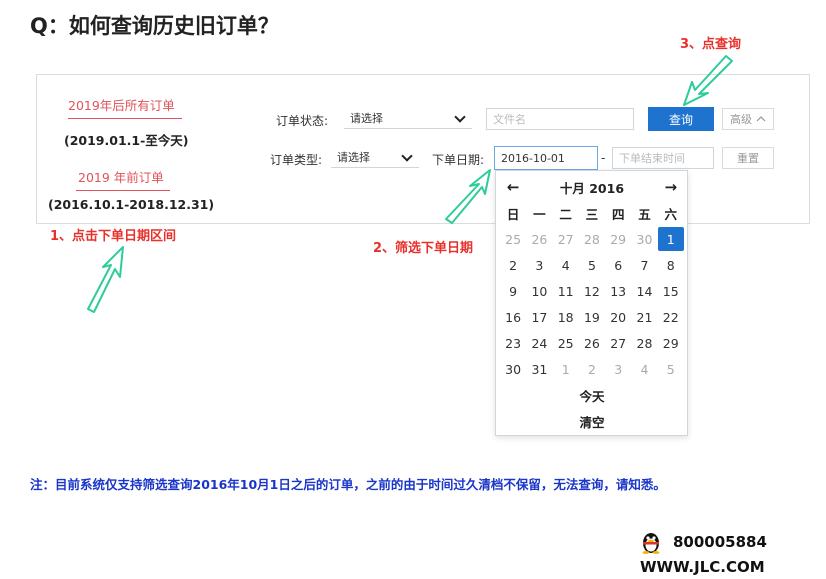 This screenshot has width=826, height=579. I want to click on arrow-to-sidebar-icon, so click(105, 279).